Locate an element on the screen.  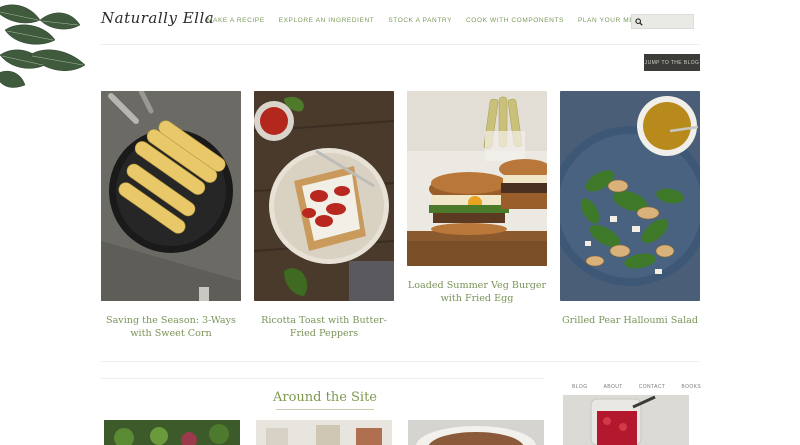
leaf-illustration is located at coordinates (43, 46).